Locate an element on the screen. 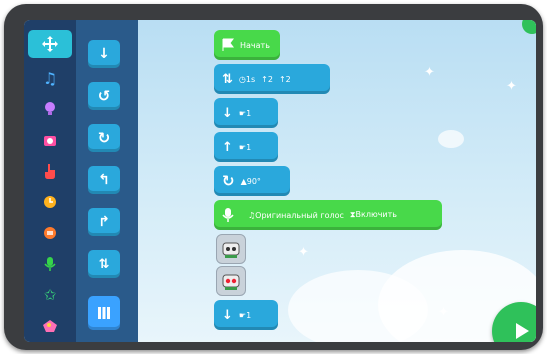 Image resolution: width=547 pixels, height=354 pixels. palette-move-down-block: ↓ is located at coordinates (104, 54).